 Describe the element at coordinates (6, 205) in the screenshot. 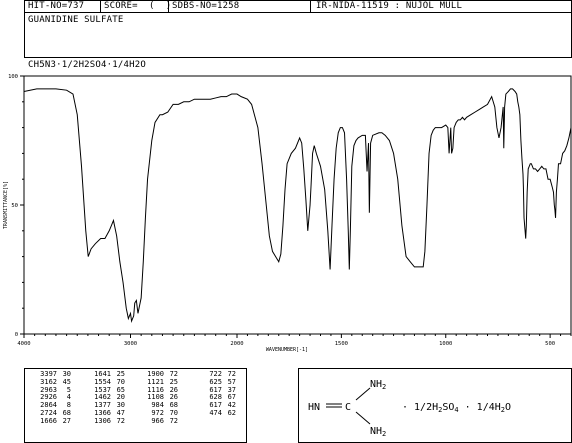

I see `y-axis-title: TRANSMITTANCE[%]` at that location.